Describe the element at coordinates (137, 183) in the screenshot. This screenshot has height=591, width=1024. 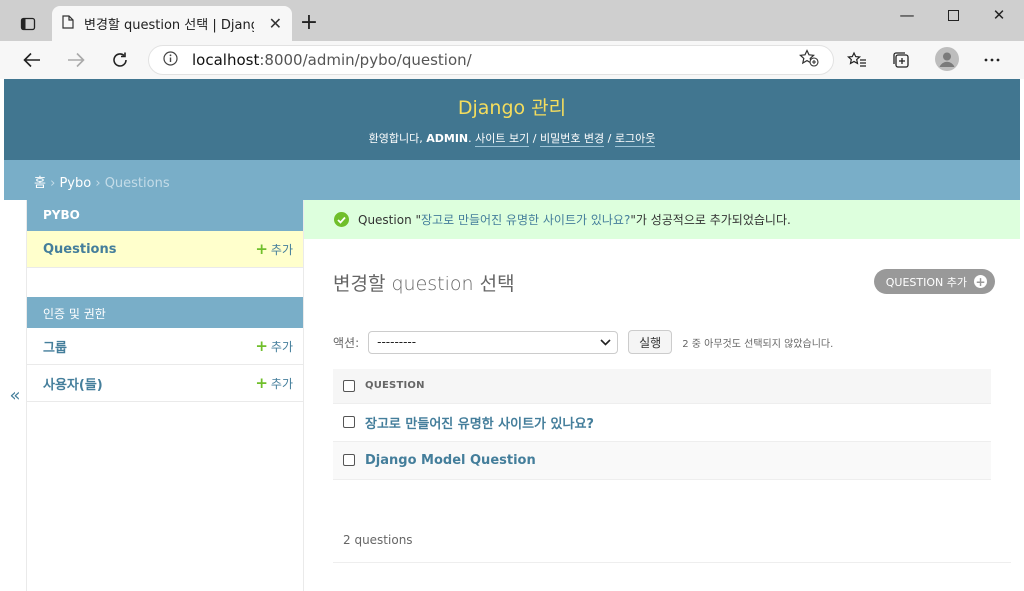
I see `breadcrumb-current: Questions` at that location.